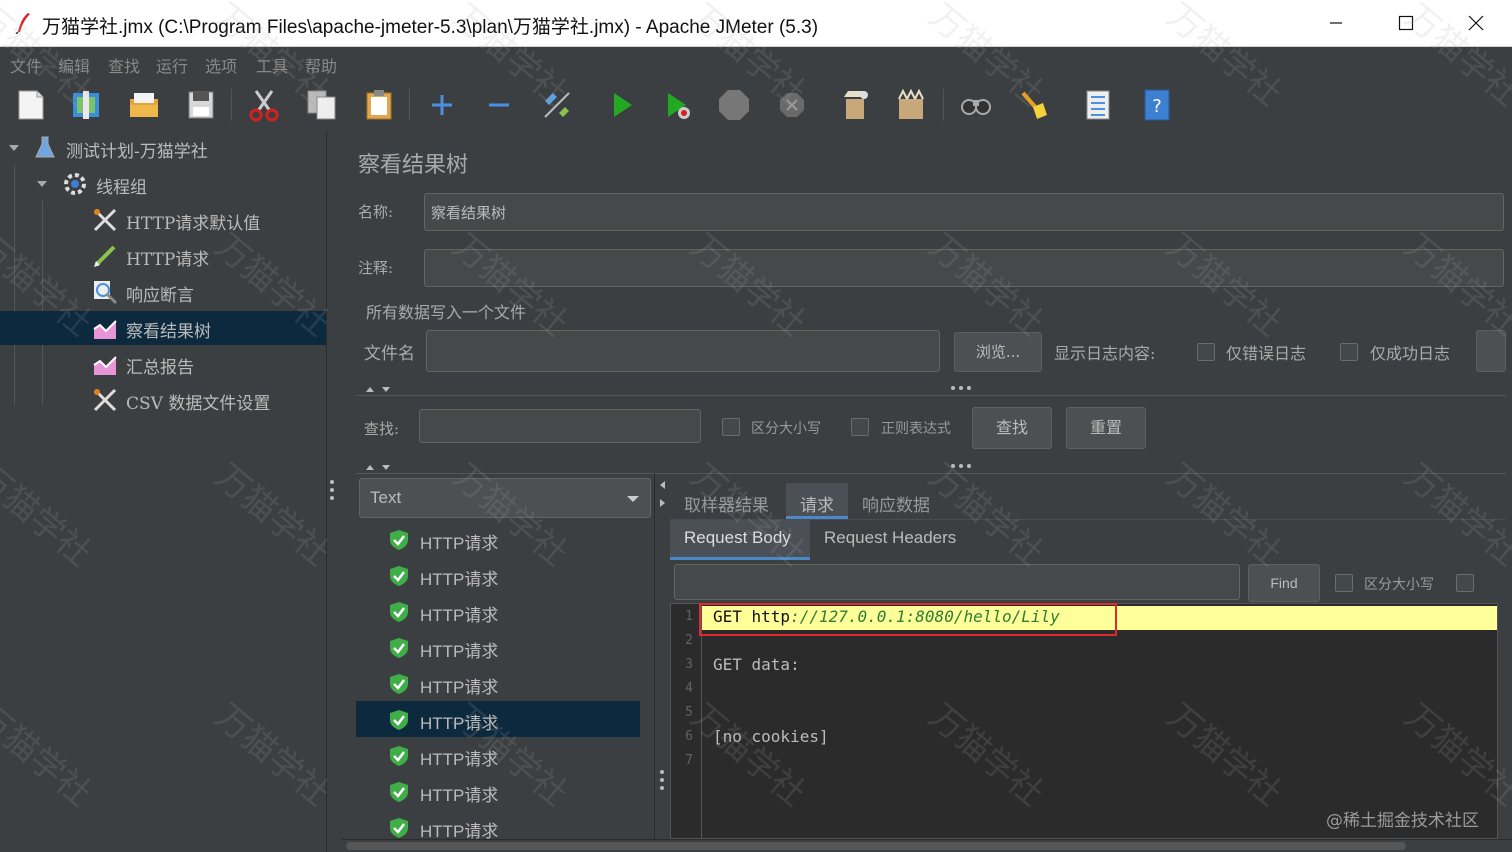  What do you see at coordinates (163, 148) in the screenshot?
I see `tree-item-test-plan: 测试计划-万猫学社` at bounding box center [163, 148].